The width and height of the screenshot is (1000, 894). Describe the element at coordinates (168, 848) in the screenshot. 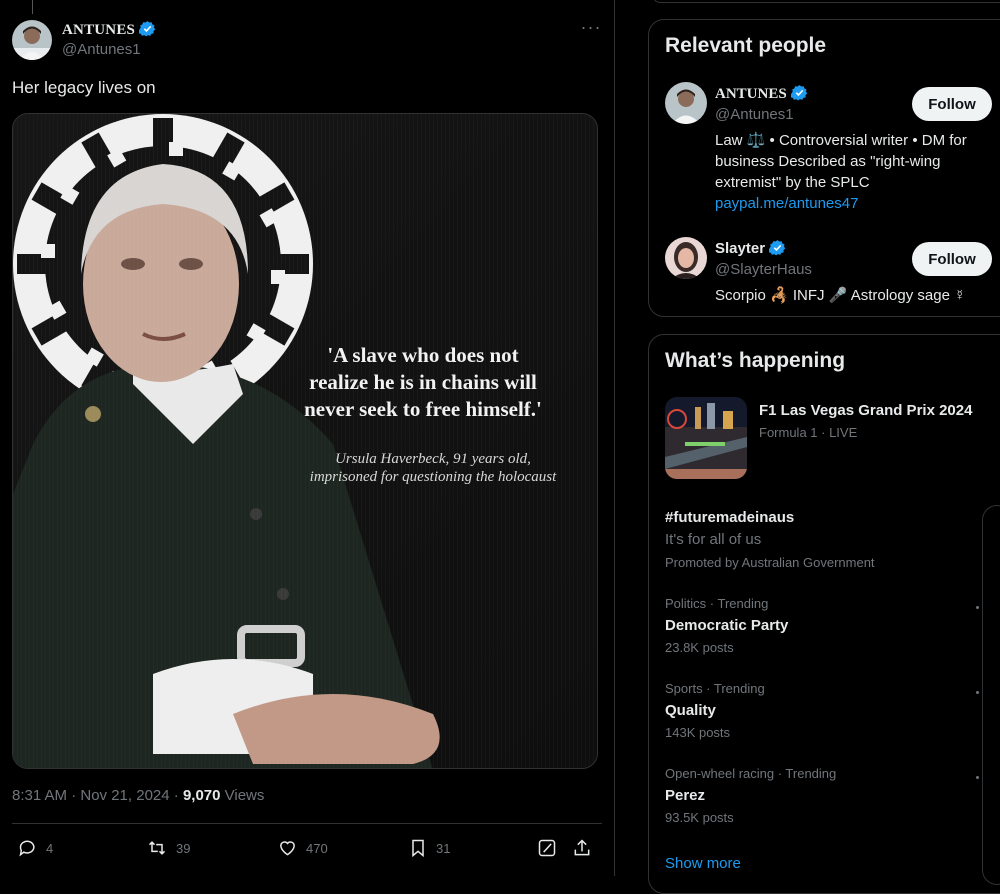

I see `repost-button: 39` at that location.